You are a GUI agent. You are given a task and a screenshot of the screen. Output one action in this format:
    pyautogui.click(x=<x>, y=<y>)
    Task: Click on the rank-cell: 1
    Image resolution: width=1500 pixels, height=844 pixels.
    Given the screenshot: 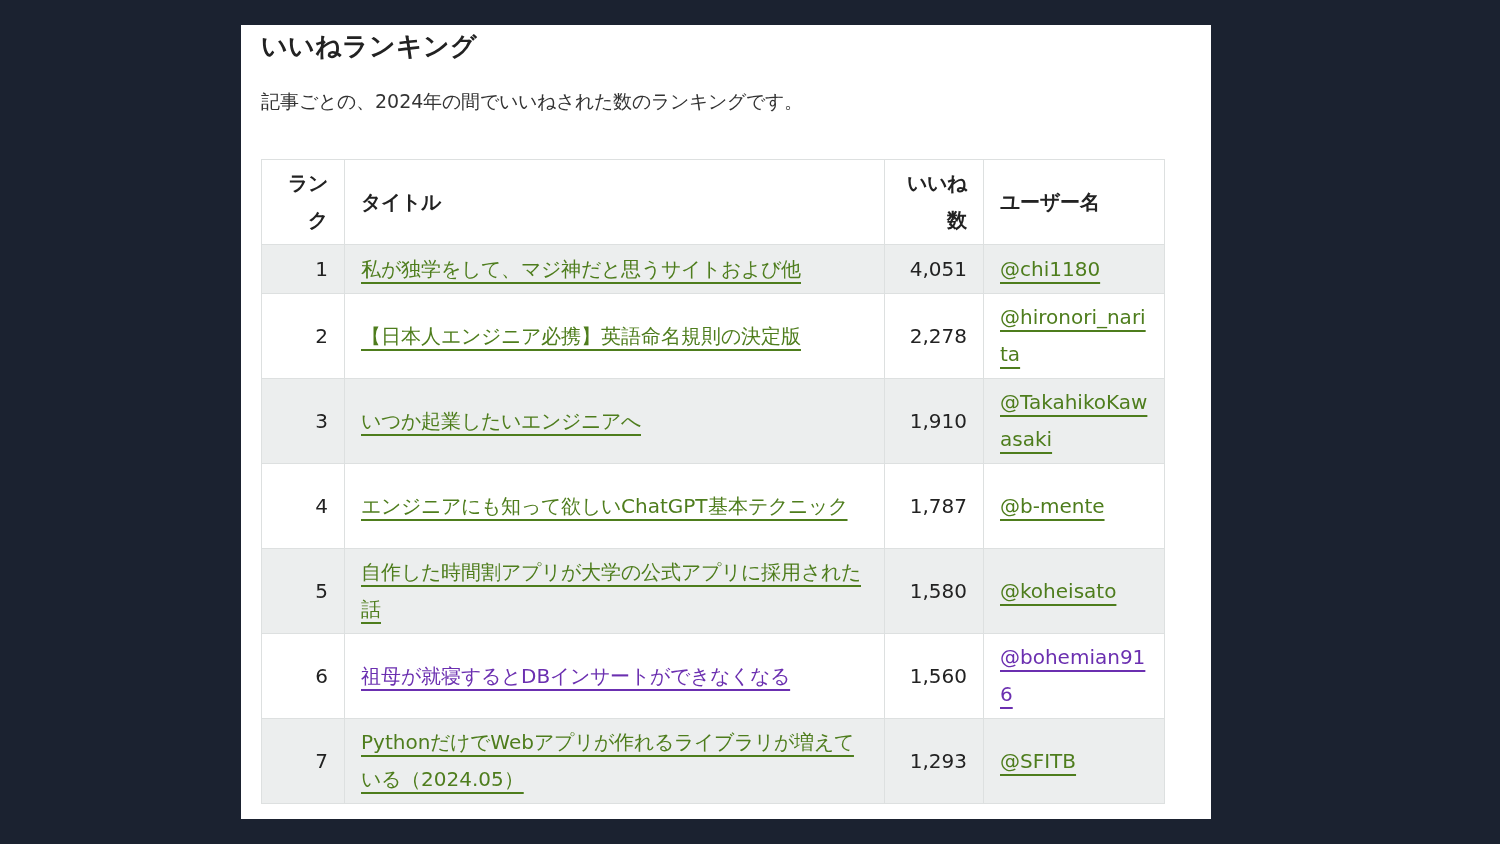 What is the action you would take?
    pyautogui.click(x=303, y=269)
    